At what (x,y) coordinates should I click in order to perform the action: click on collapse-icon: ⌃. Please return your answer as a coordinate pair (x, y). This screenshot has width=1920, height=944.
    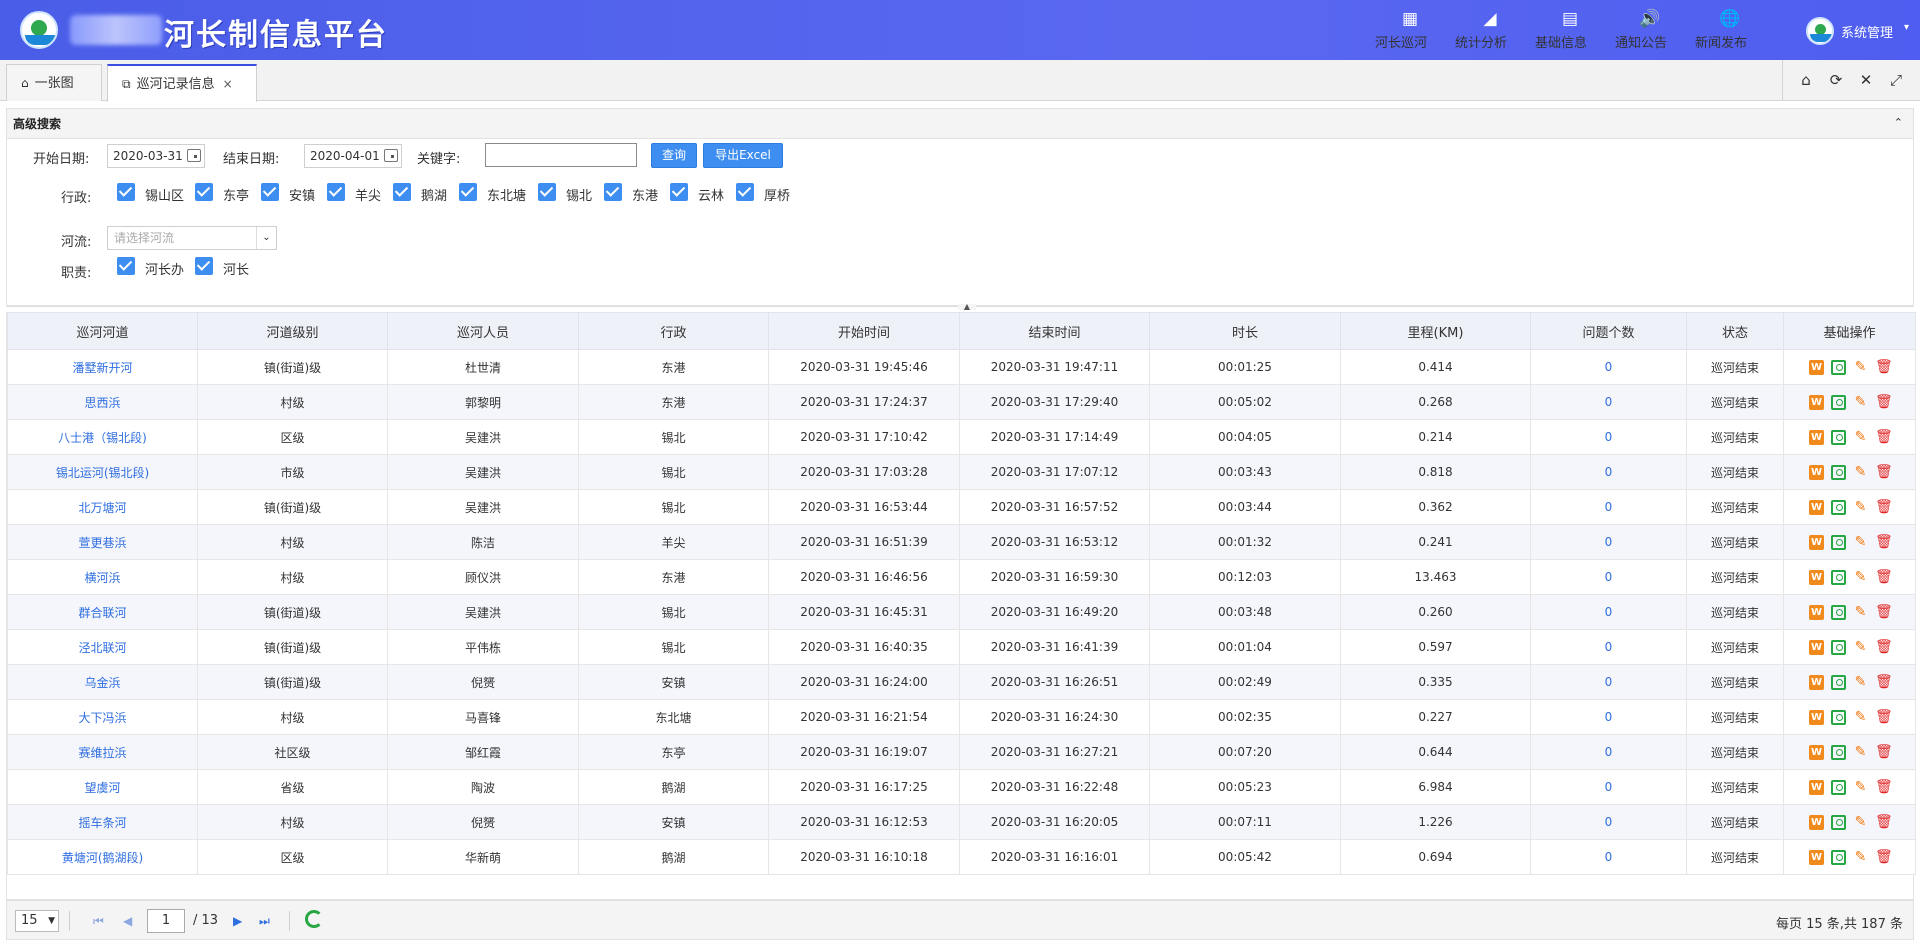
    Looking at the image, I should click on (1898, 122).